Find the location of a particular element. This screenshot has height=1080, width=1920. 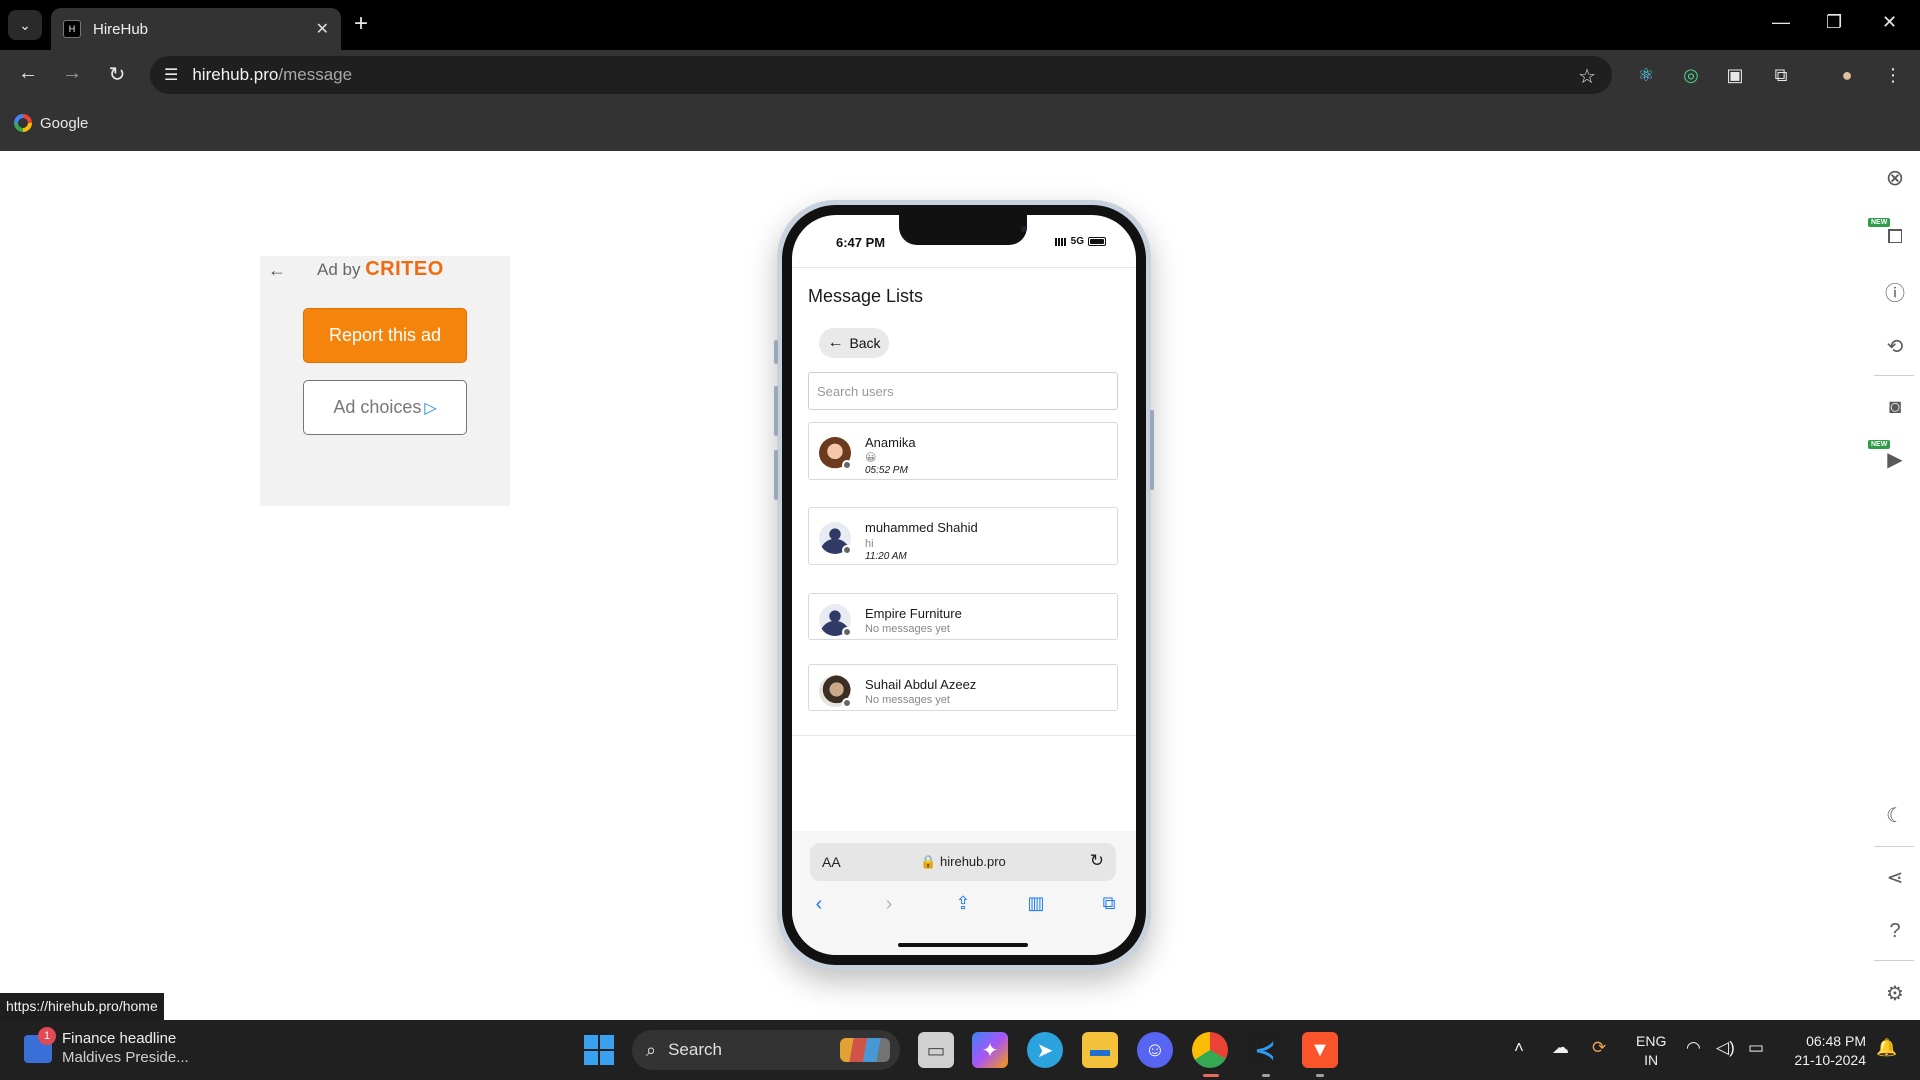

url-path: /message is located at coordinates (315, 74).